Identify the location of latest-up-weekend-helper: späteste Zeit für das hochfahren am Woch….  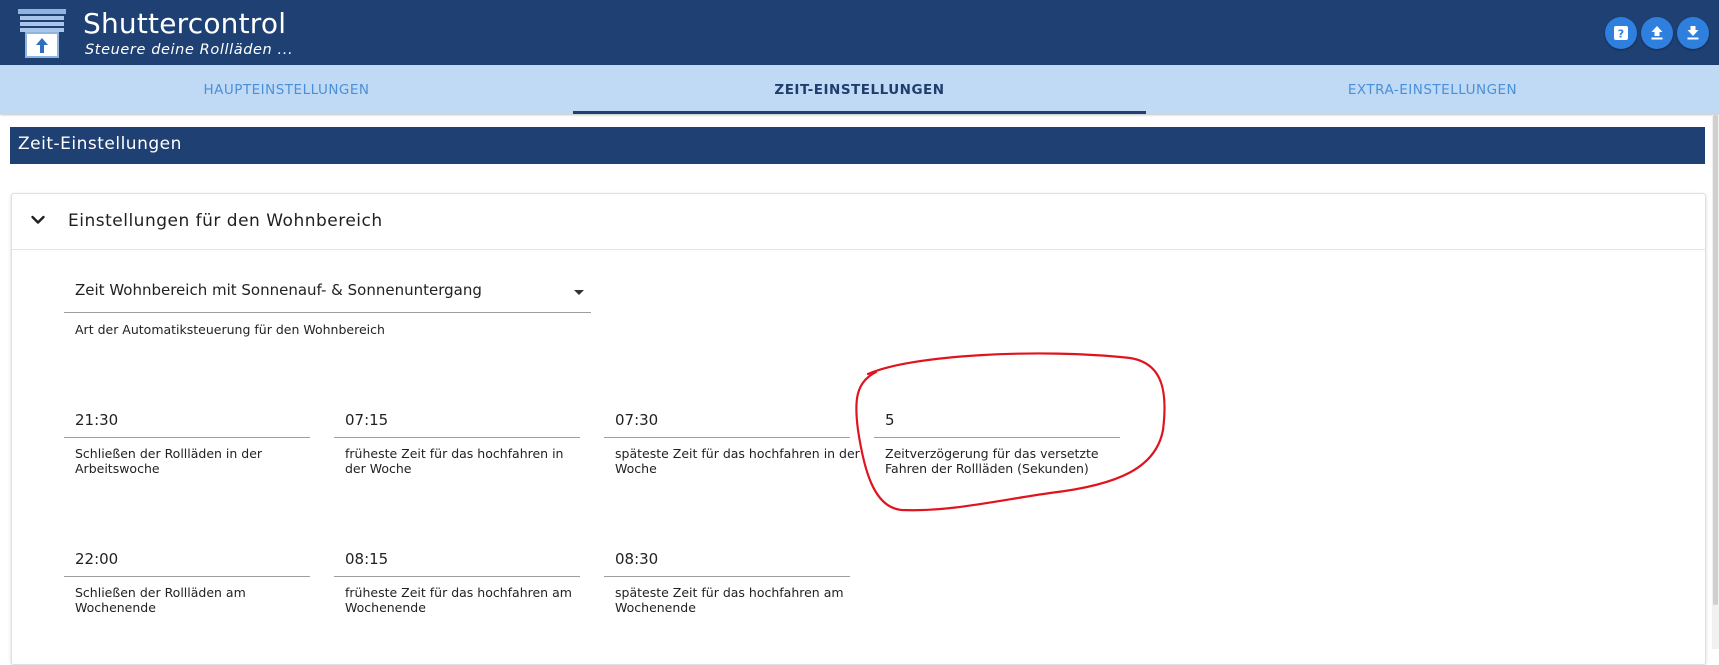
(729, 600).